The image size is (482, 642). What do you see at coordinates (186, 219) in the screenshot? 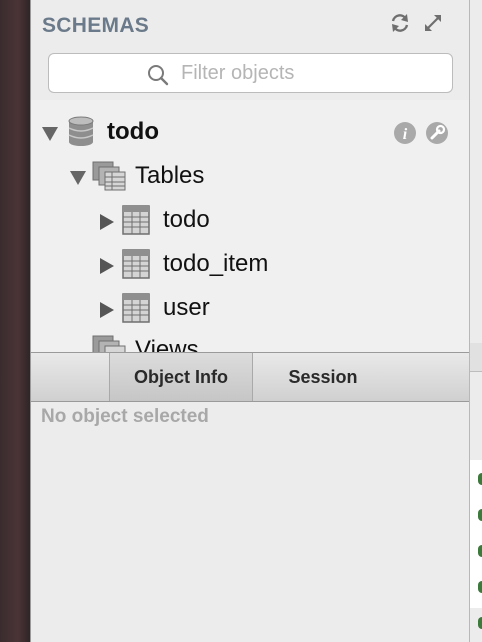
I see `table-label: todo` at bounding box center [186, 219].